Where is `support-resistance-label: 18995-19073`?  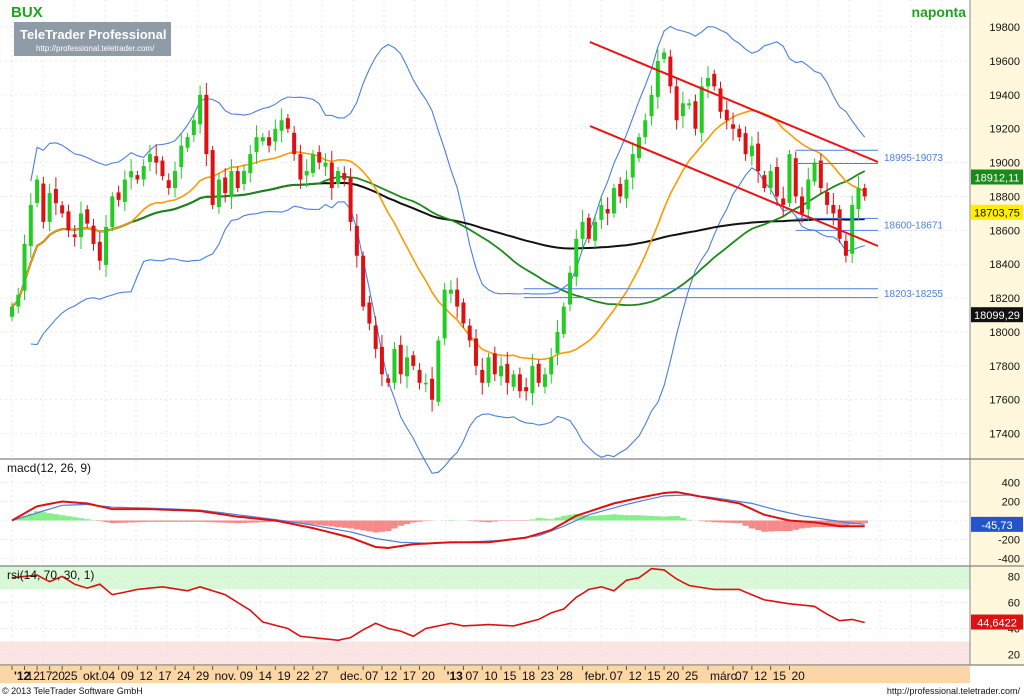
support-resistance-label: 18995-19073 is located at coordinates (913, 158).